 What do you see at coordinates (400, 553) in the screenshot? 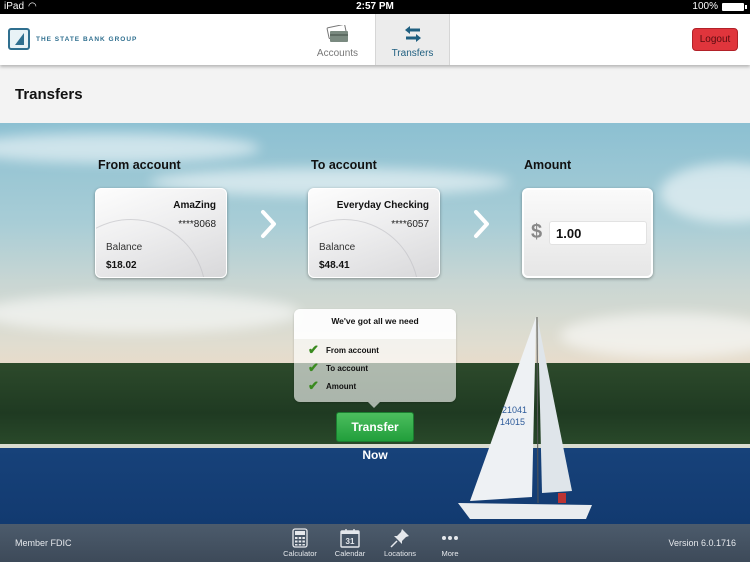
I see `locations-label: Locations` at bounding box center [400, 553].